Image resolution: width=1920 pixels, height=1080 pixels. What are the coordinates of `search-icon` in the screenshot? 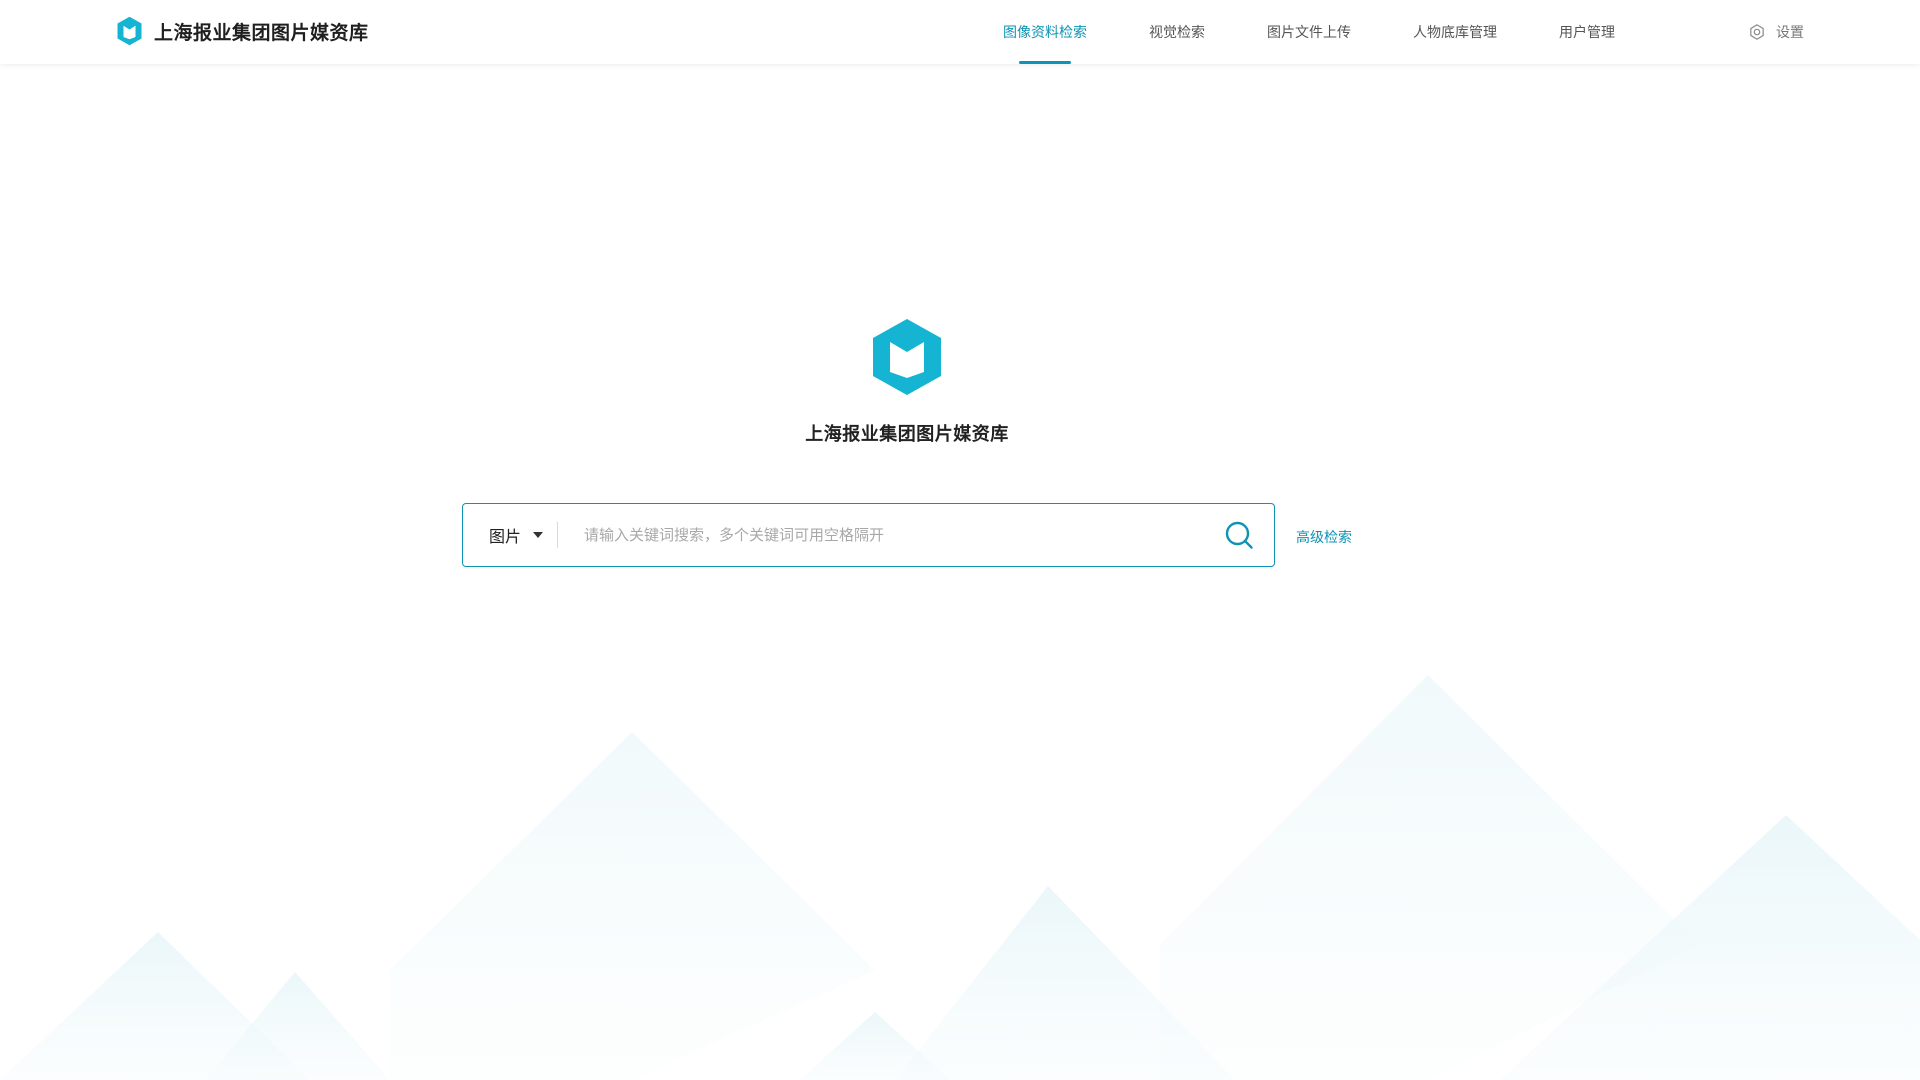 It's located at (1239, 535).